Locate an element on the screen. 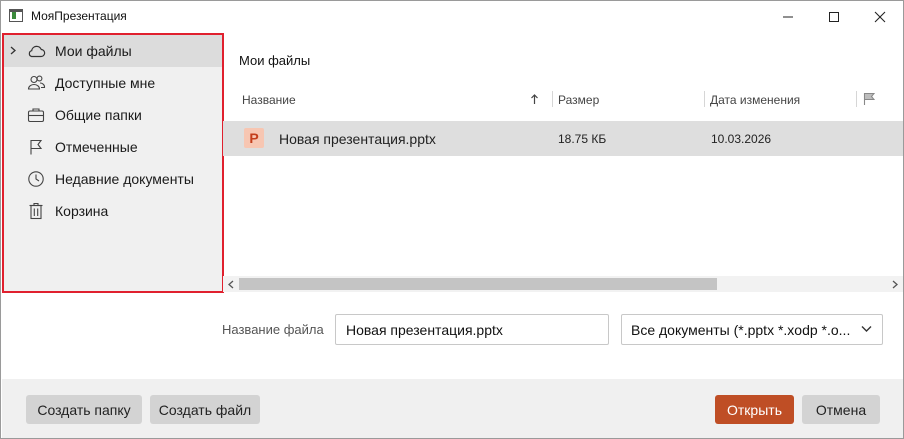 The height and width of the screenshot is (439, 904). sidebar-item-label: Недавние документы is located at coordinates (124, 179).